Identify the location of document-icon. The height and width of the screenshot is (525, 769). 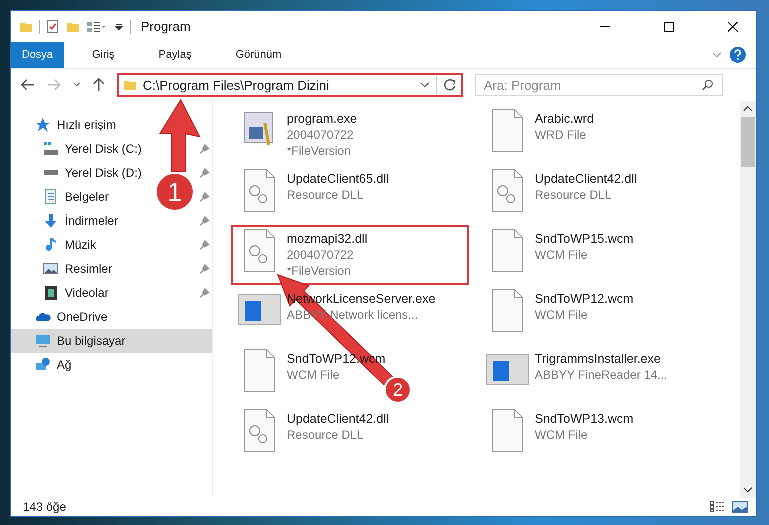
(51, 197).